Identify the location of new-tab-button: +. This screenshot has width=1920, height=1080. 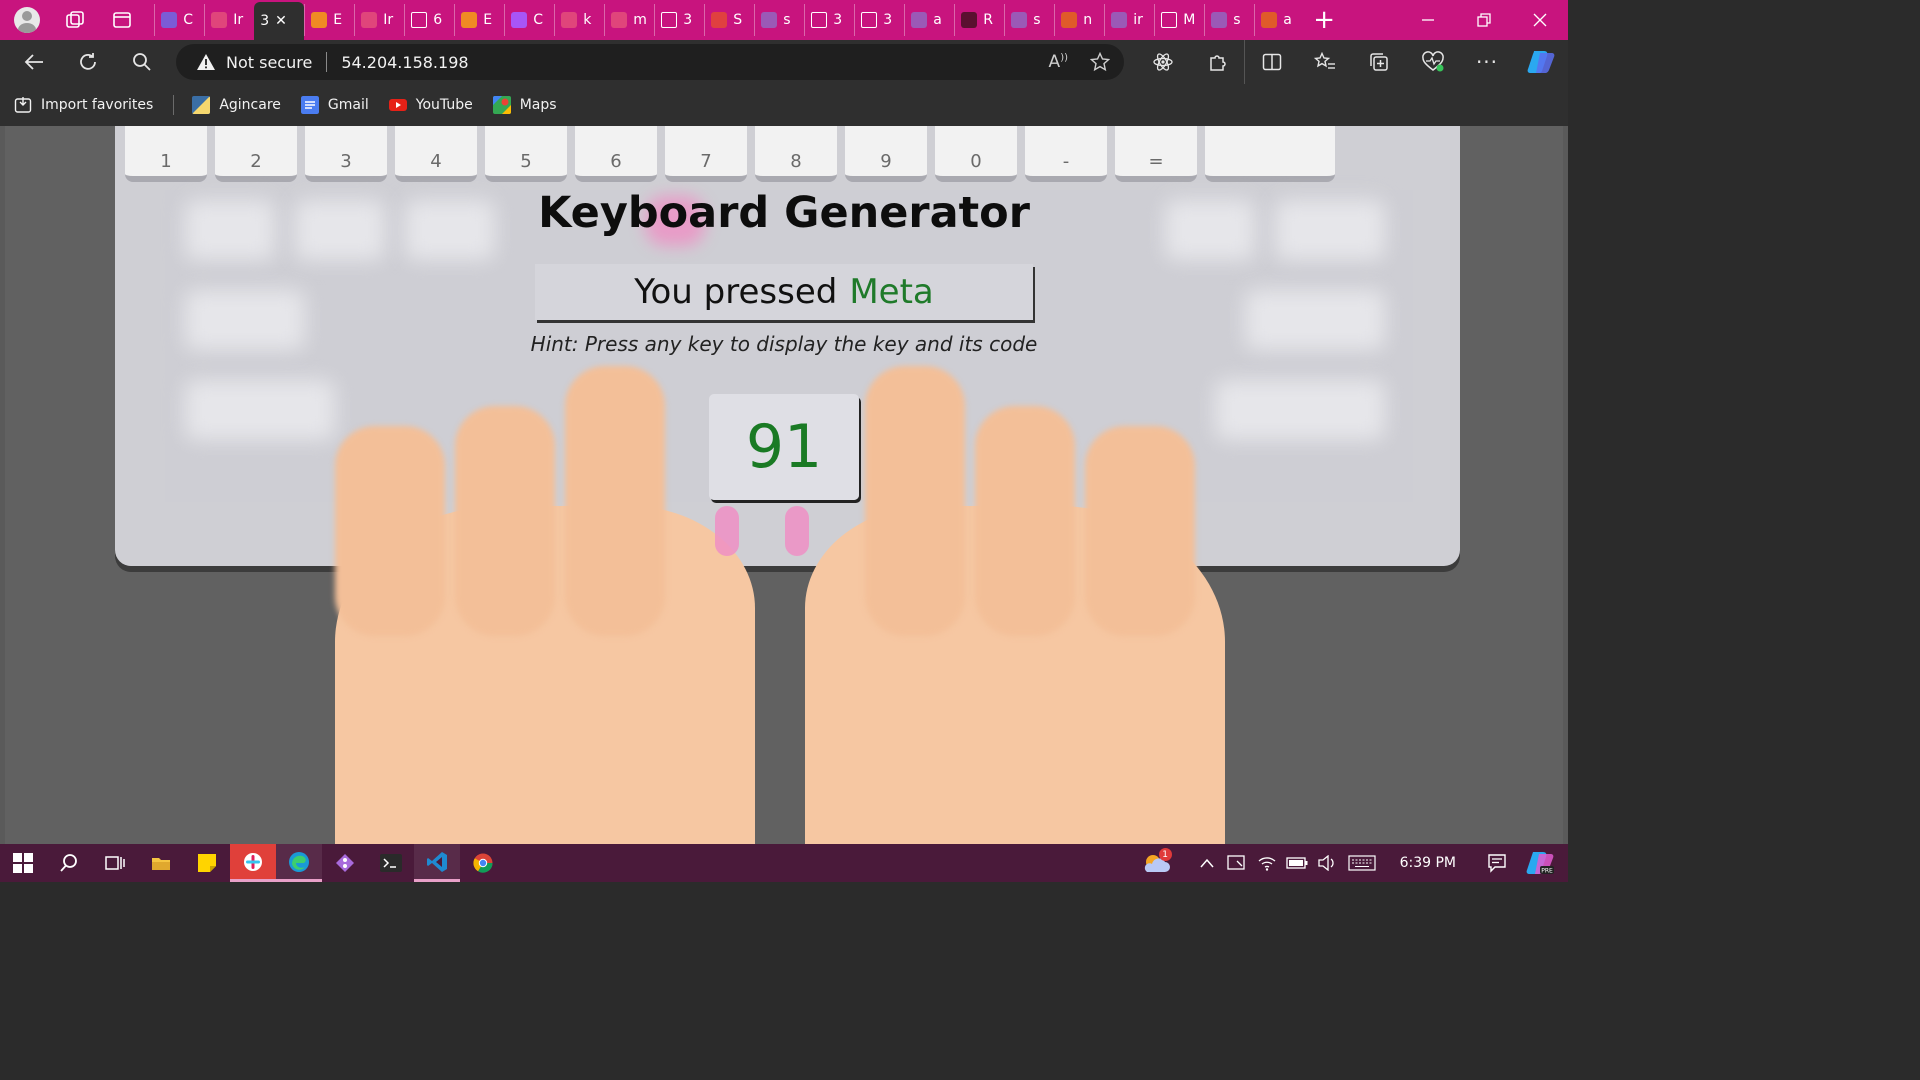
(1324, 20).